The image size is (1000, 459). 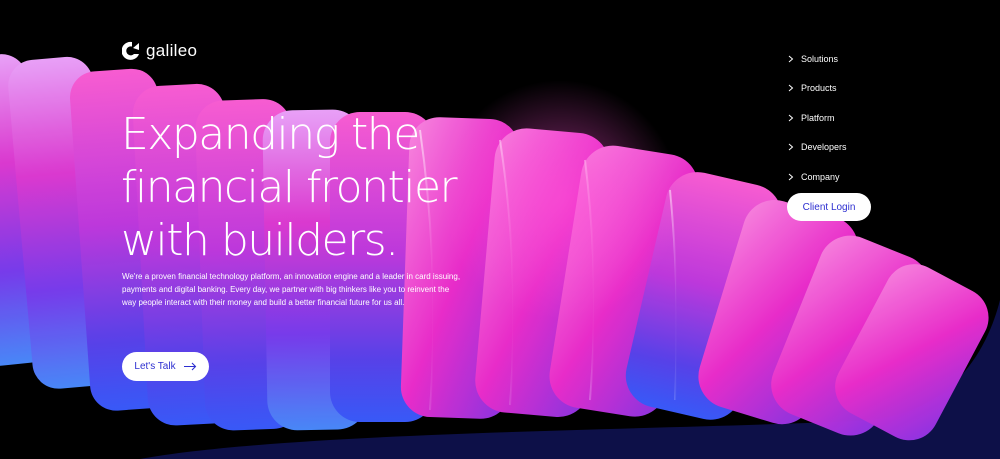 I want to click on lets-talk-label: Let's Talk, so click(x=155, y=366).